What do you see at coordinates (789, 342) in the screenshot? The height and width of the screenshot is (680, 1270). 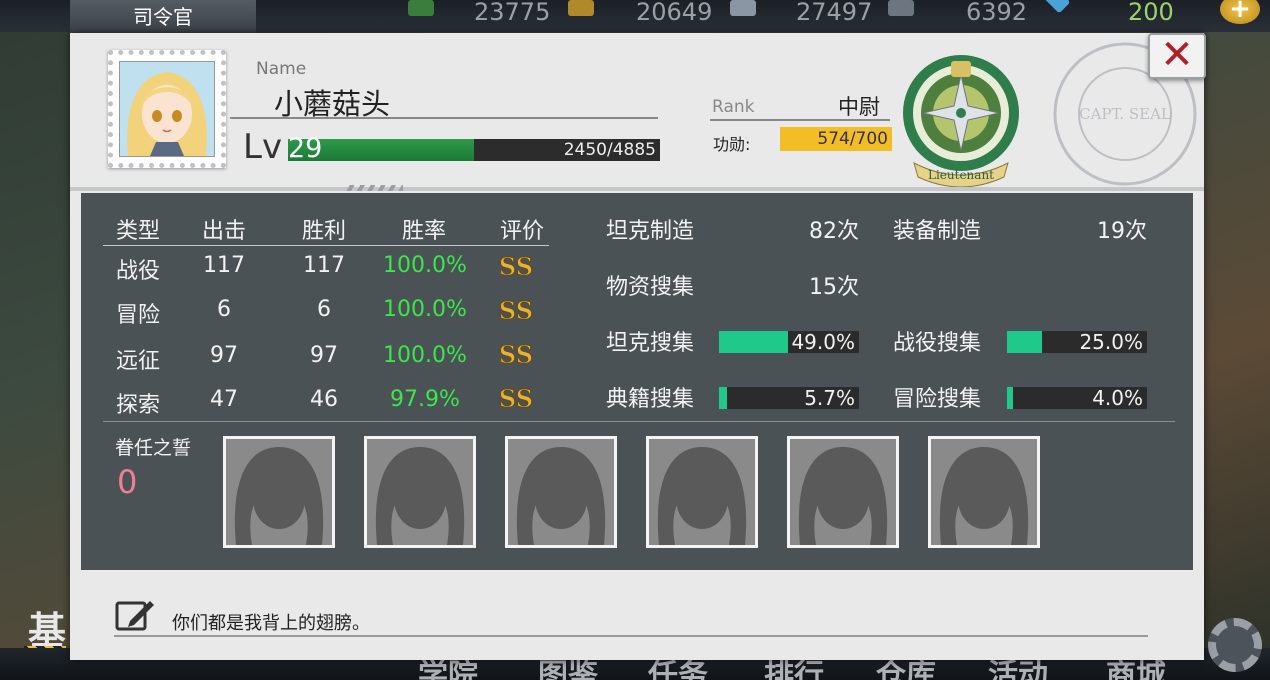 I see `tank-collection-bar: 49.0%` at bounding box center [789, 342].